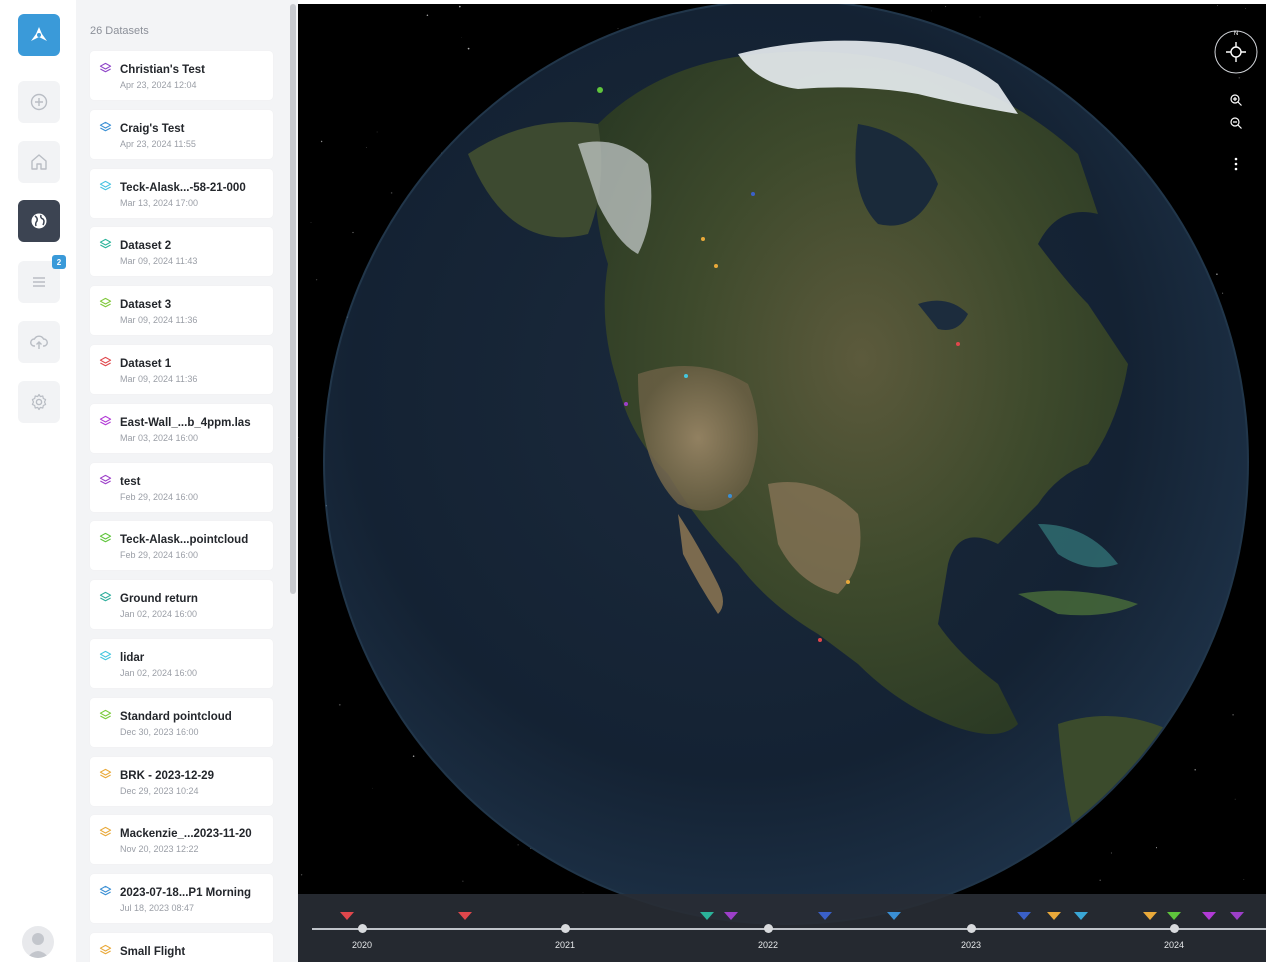  I want to click on globe-icon, so click(39, 221).